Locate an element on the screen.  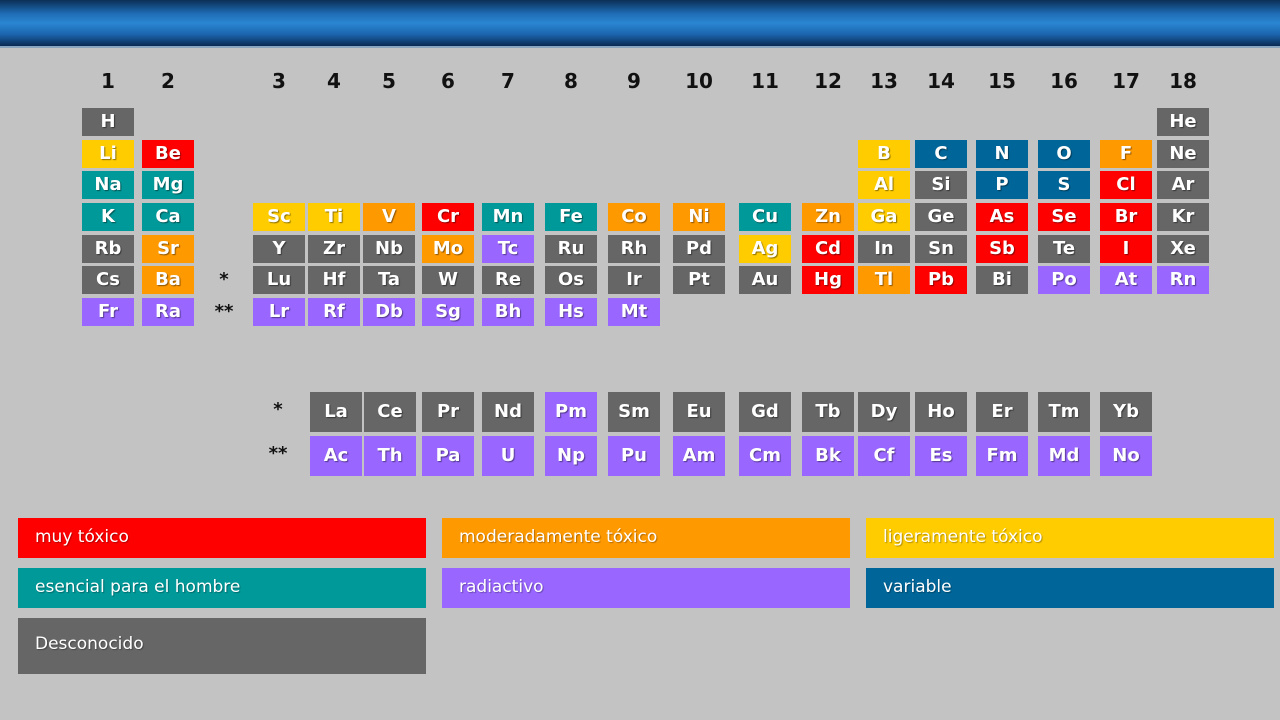
element-cr: Cr is located at coordinates (448, 217).